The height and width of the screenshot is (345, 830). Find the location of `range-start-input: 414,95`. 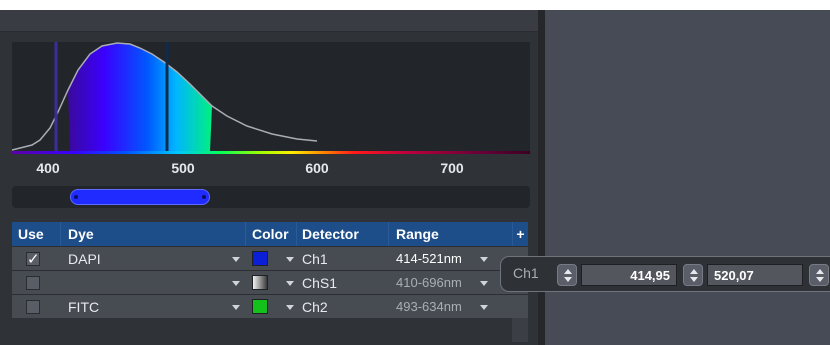

range-start-input: 414,95 is located at coordinates (629, 275).